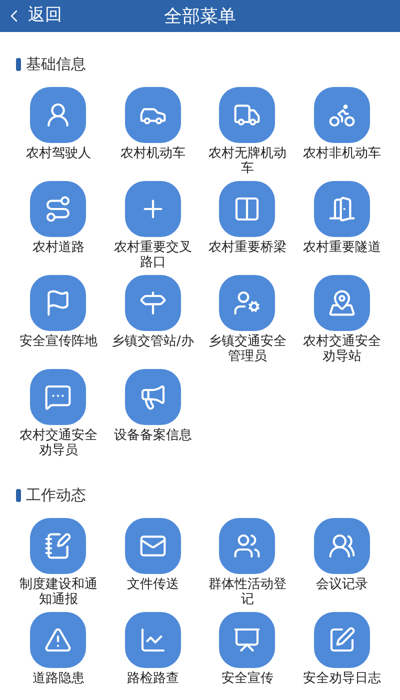 The height and width of the screenshot is (700, 400). I want to click on menu-item: 农村重要桥梁, so click(247, 228).